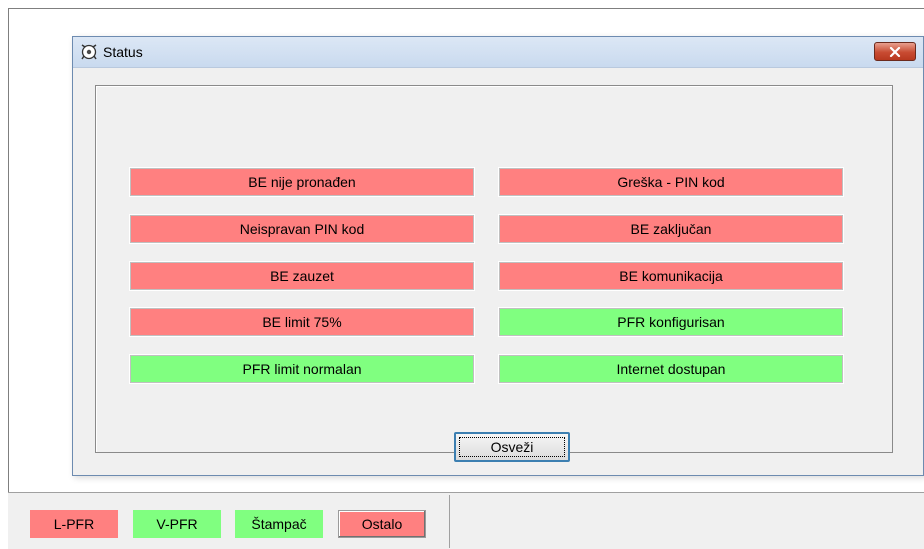 The width and height of the screenshot is (924, 549). I want to click on indicator-label: BE limit 75%, so click(302, 322).